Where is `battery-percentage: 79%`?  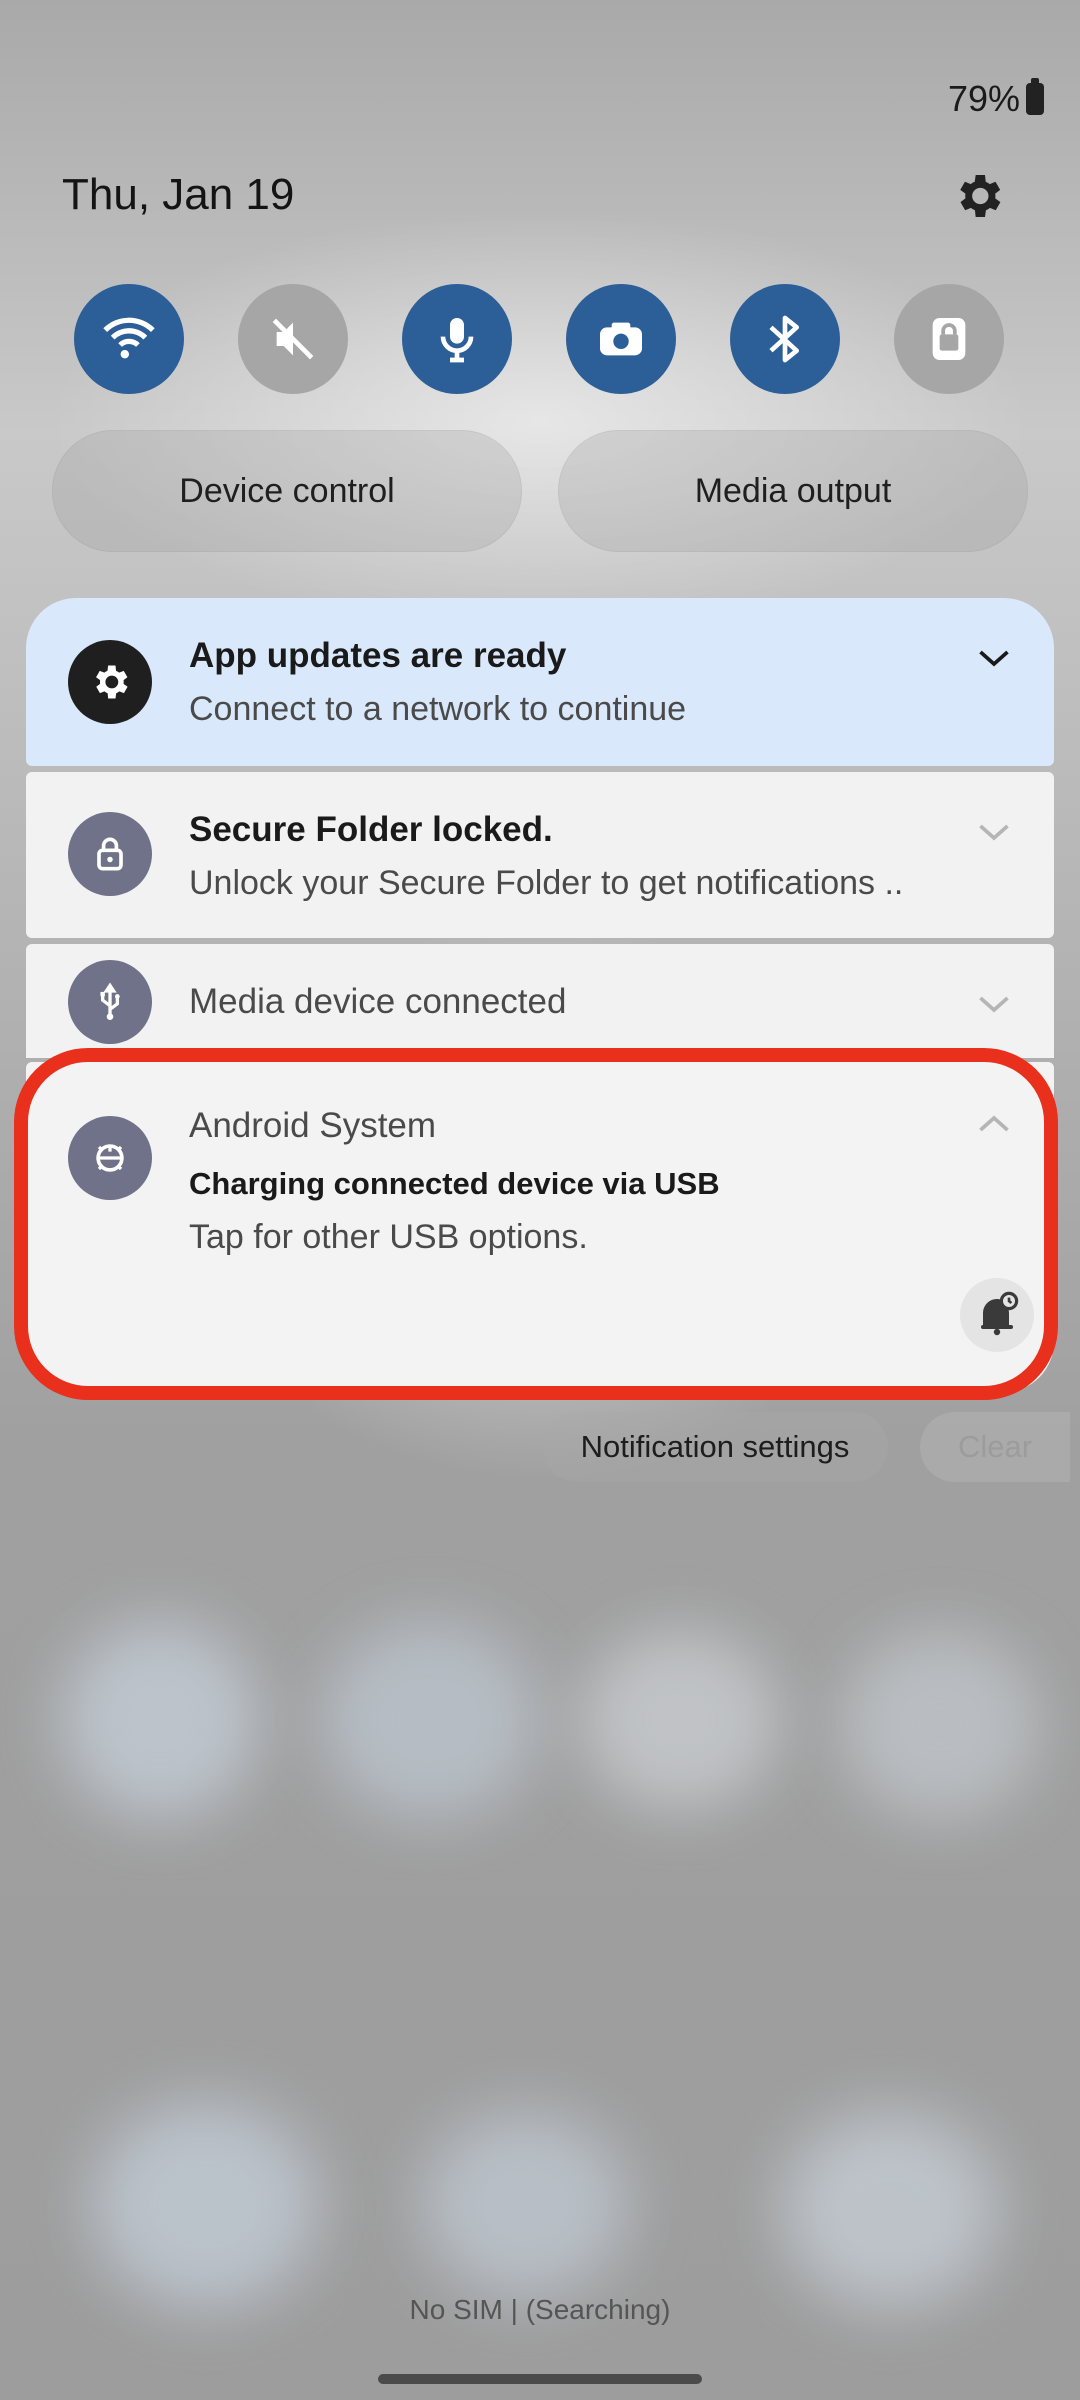
battery-percentage: 79% is located at coordinates (983, 98).